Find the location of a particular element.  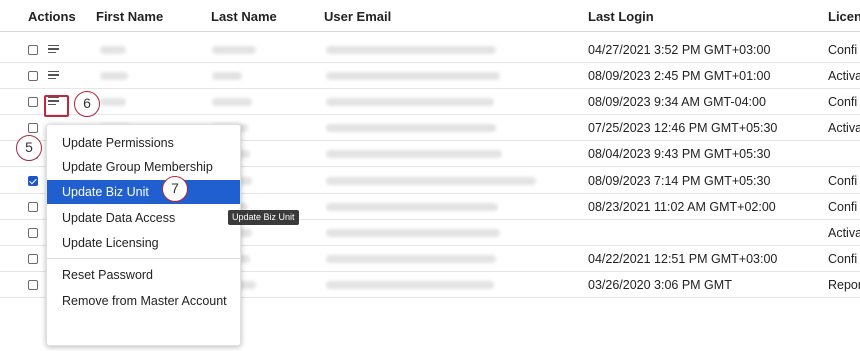

header-first-name: First Name is located at coordinates (129, 16).